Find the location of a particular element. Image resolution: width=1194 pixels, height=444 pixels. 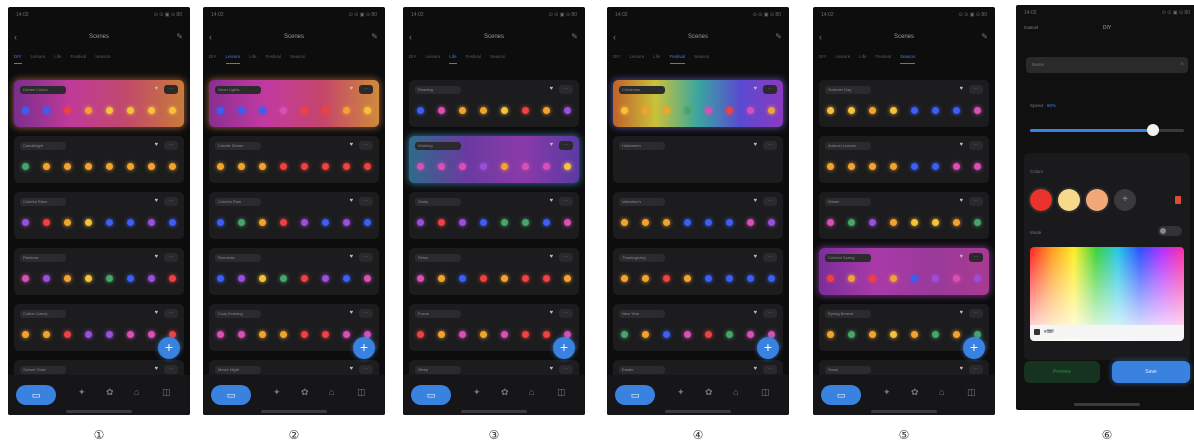

scene-card: Candle Dinner ♥ ··· is located at coordinates (294, 159).